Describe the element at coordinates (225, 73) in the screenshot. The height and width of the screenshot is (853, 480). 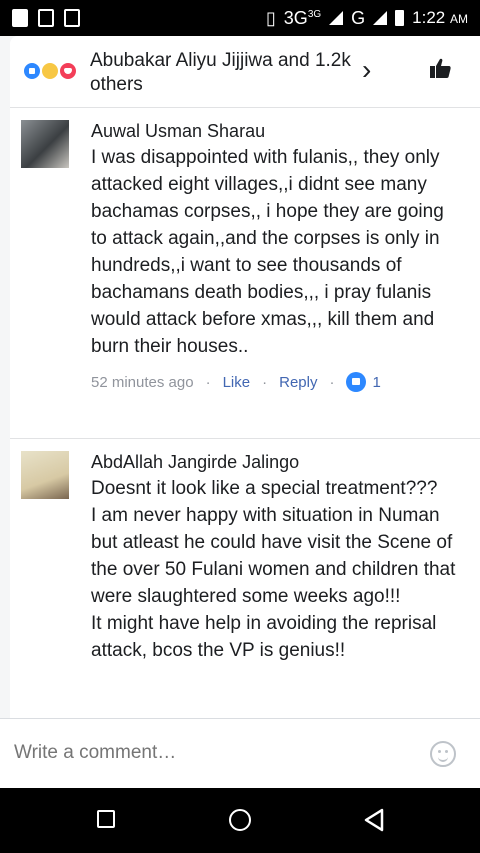
I see `reactions-text: Abubakar Aliyu Jijjiwa and 1.2k others` at that location.